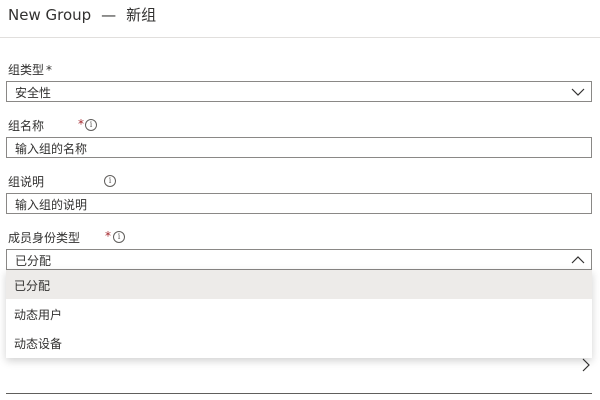 The image size is (600, 400). I want to click on option-dynamic-device: 动态设备, so click(299, 342).